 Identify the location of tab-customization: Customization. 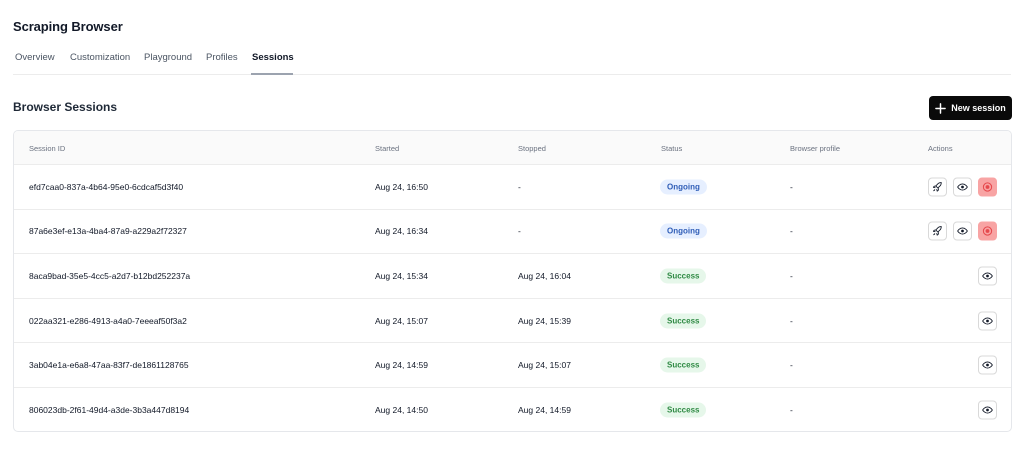
(100, 57).